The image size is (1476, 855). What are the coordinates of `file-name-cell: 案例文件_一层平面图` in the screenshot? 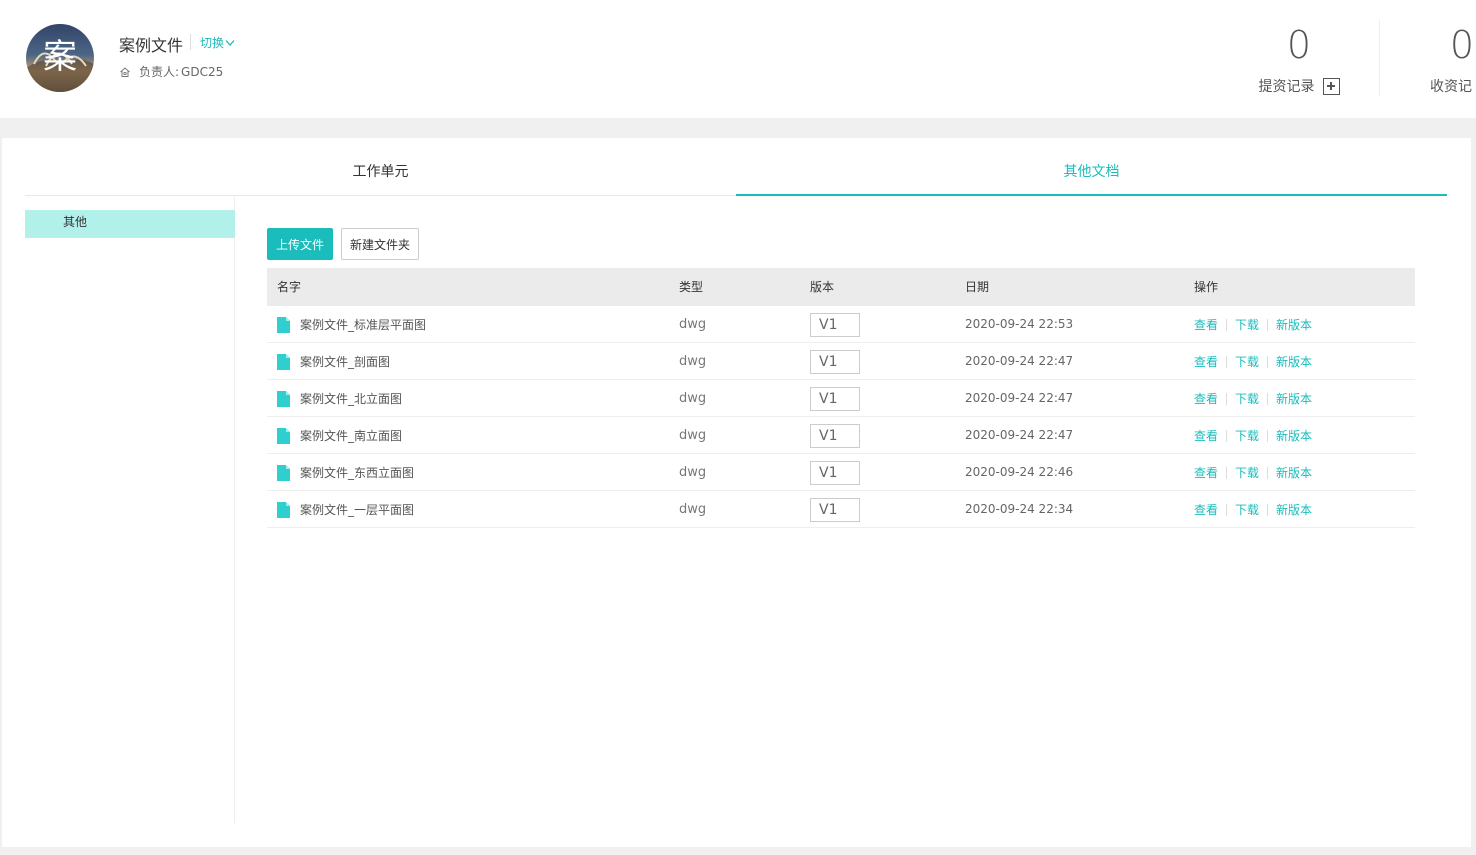 It's located at (345, 509).